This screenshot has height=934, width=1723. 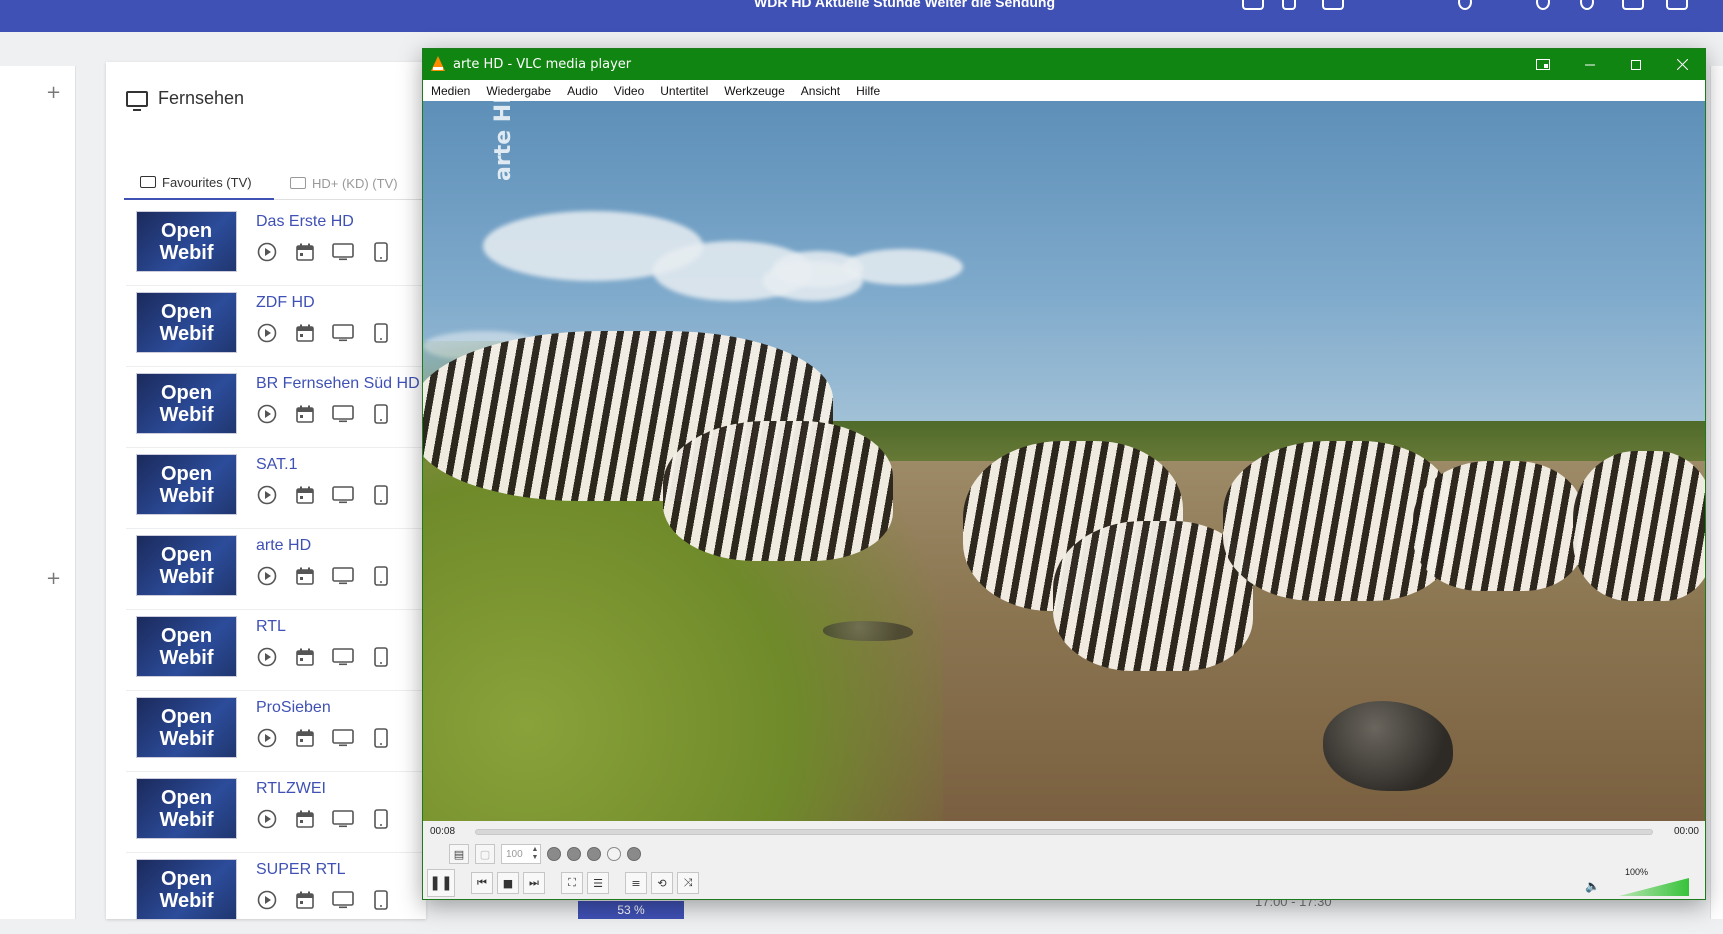 What do you see at coordinates (534, 883) in the screenshot?
I see `next-icon: ⏭` at bounding box center [534, 883].